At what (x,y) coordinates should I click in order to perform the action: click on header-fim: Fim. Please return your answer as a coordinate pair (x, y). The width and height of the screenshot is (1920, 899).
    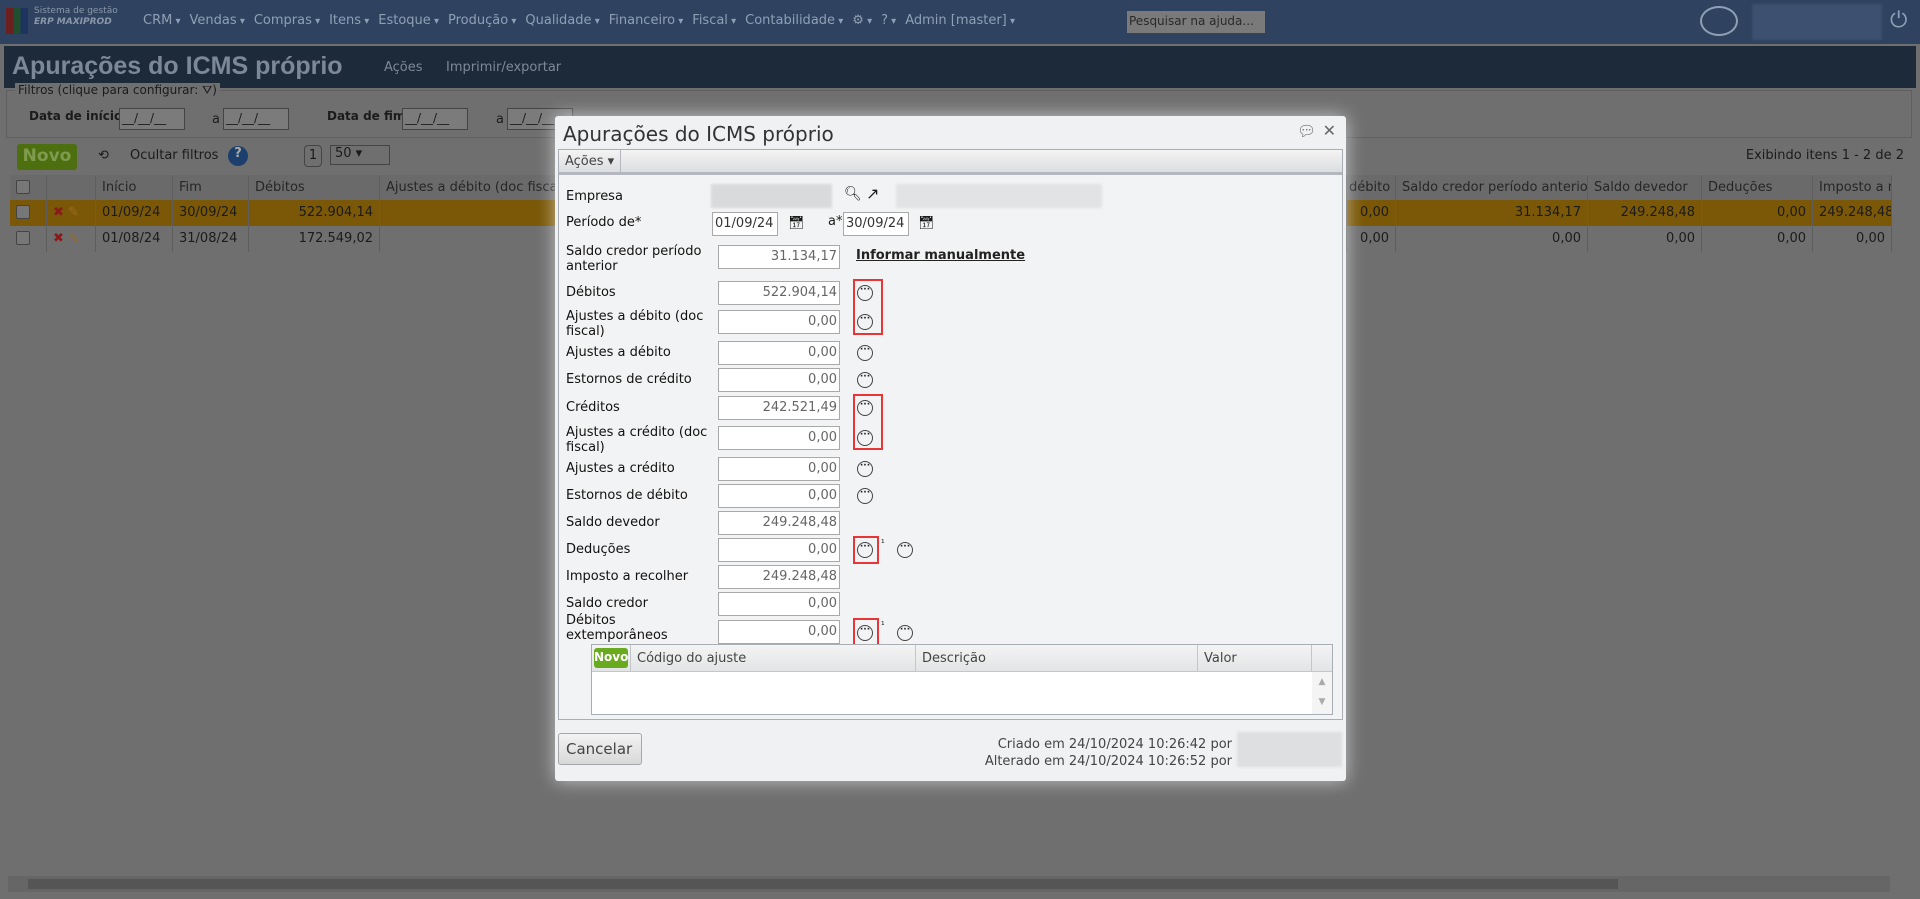
    Looking at the image, I should click on (211, 188).